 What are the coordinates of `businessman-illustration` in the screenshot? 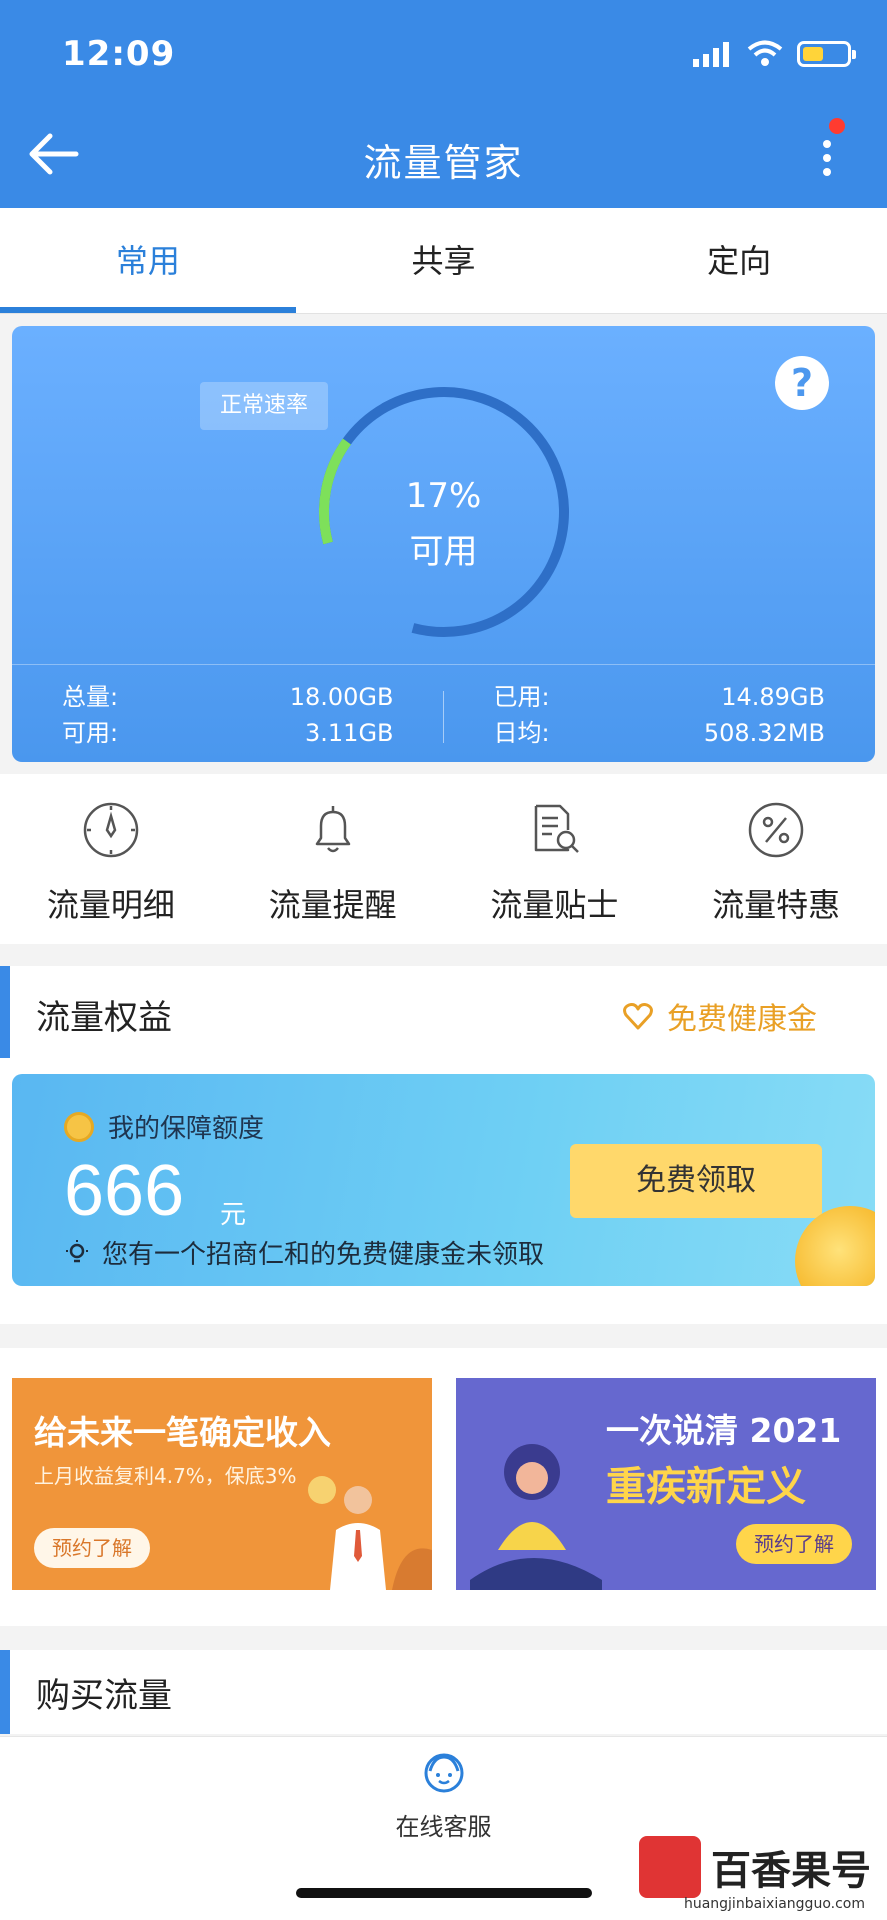 It's located at (370, 1533).